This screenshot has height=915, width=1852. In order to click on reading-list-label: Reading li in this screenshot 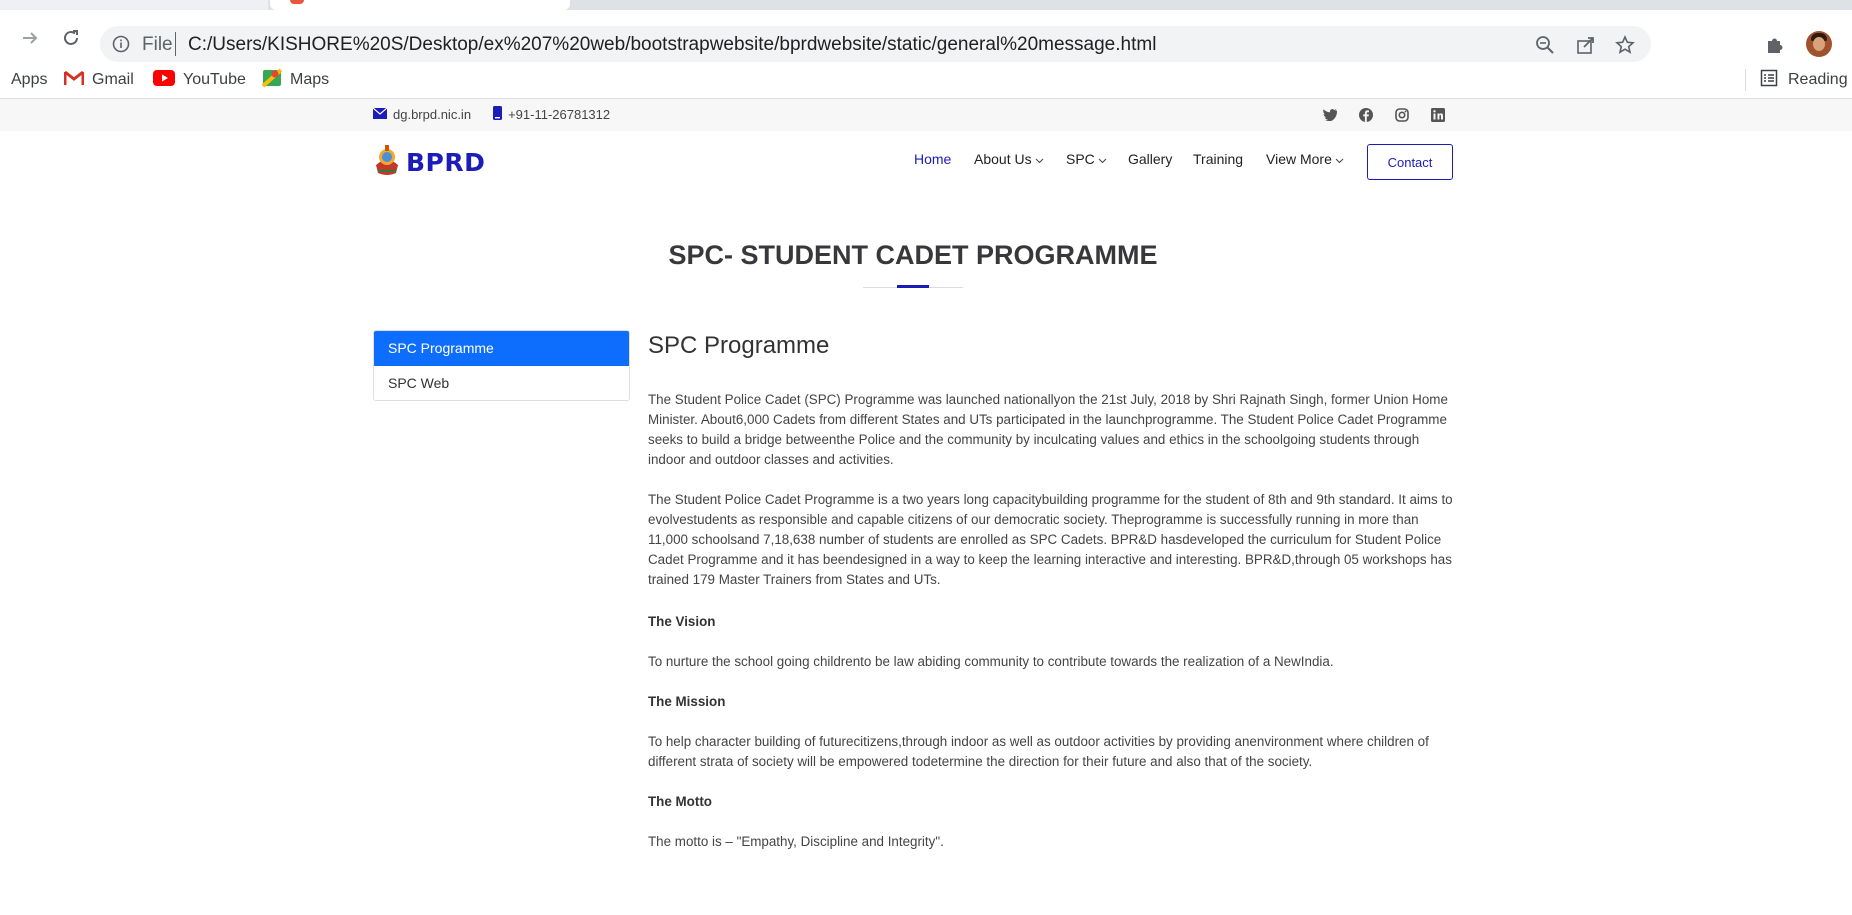, I will do `click(1820, 79)`.